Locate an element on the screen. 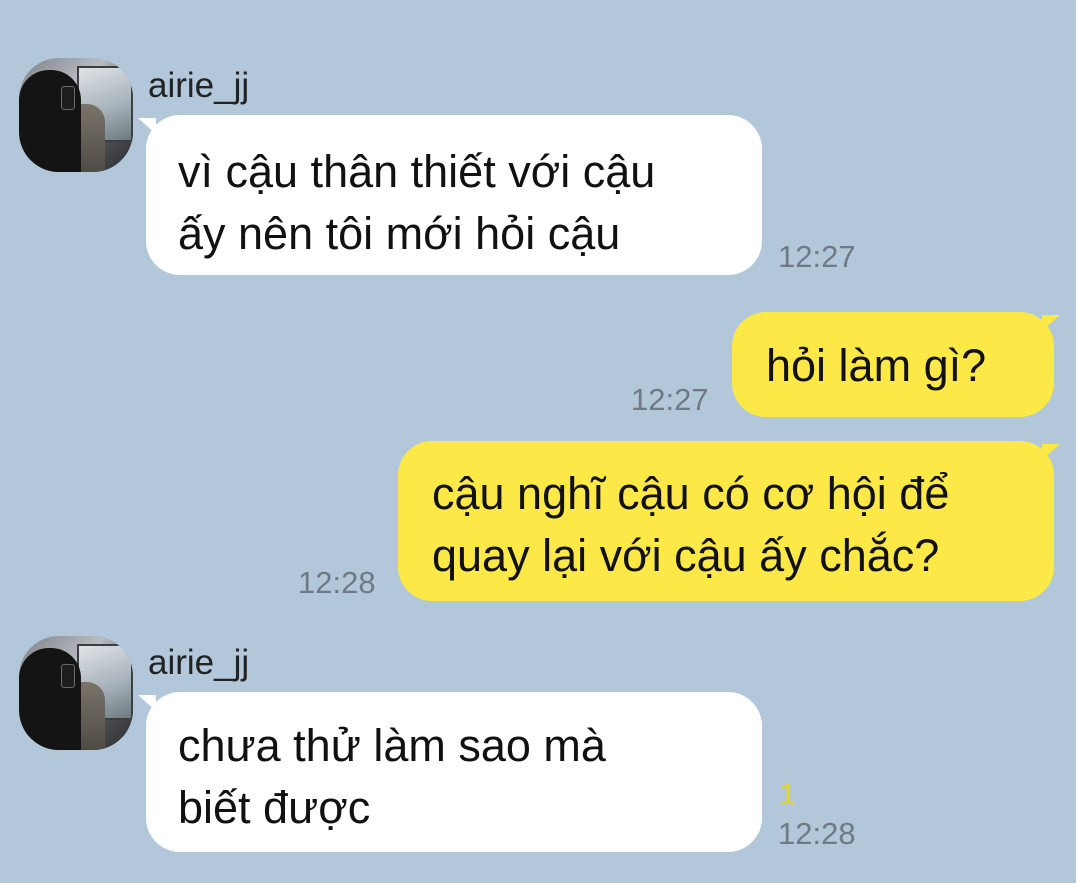  message-text-line: ấy nên tôi mới hỏi cậu is located at coordinates (399, 233).